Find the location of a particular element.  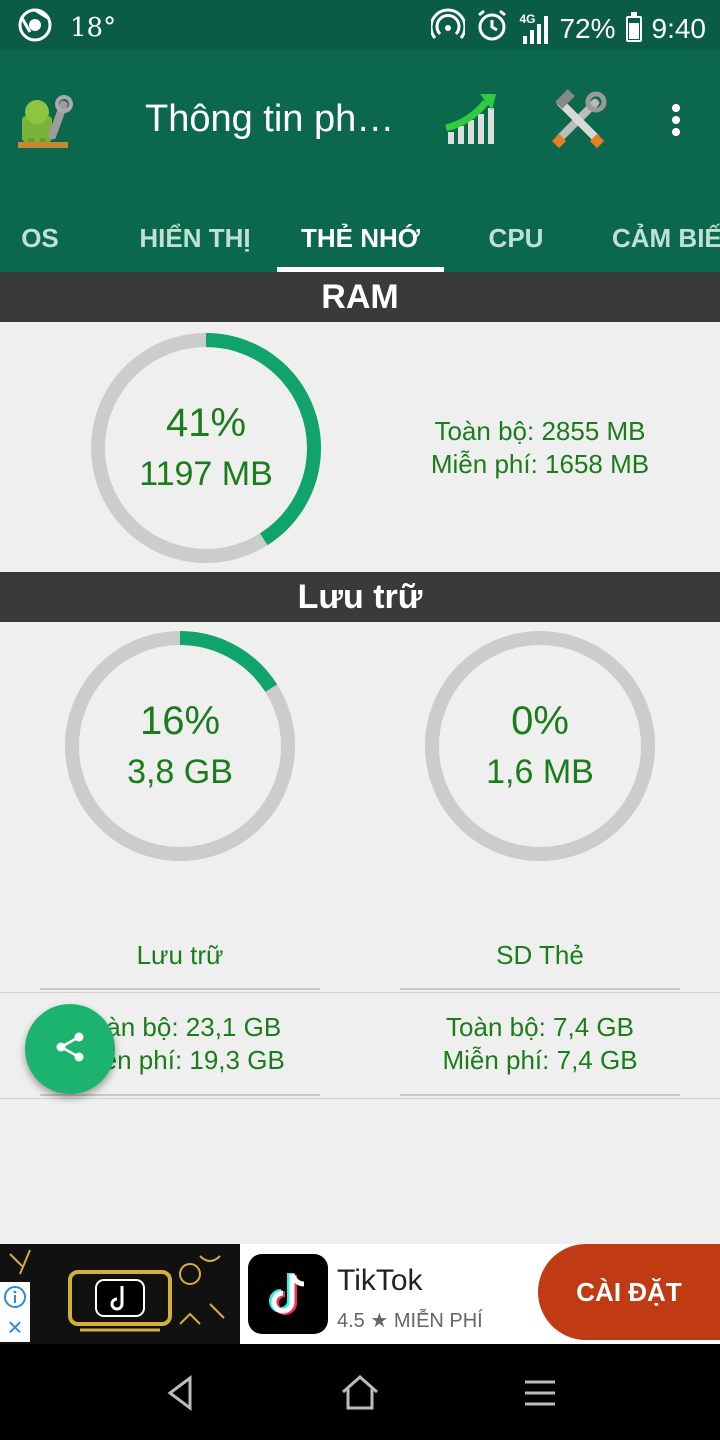

clock: 9:40 is located at coordinates (679, 28).